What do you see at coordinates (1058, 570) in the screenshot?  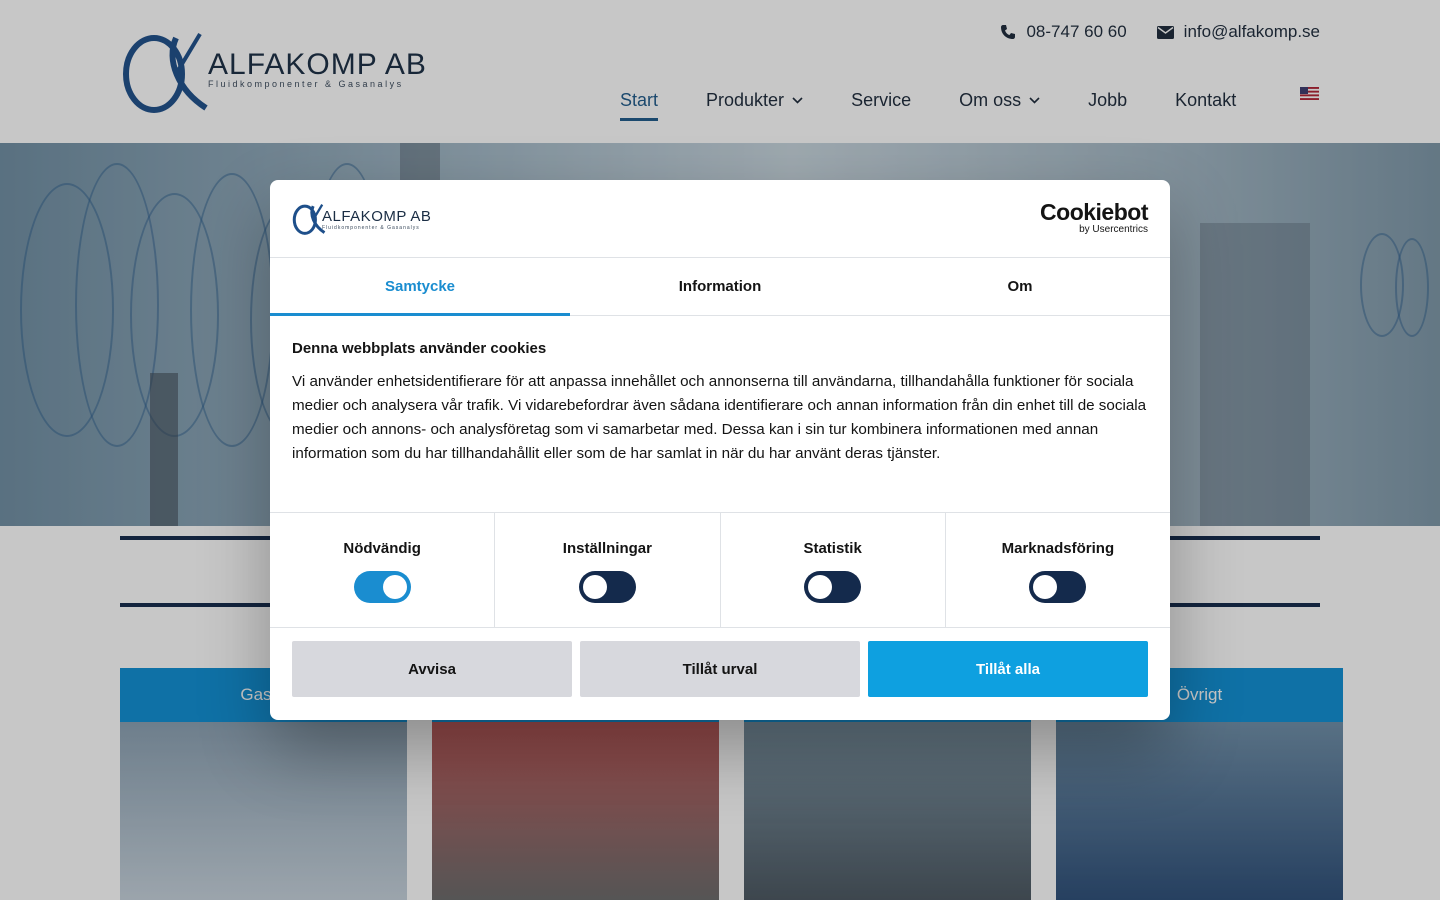 I see `toggle-marketing: Marknadsföring` at bounding box center [1058, 570].